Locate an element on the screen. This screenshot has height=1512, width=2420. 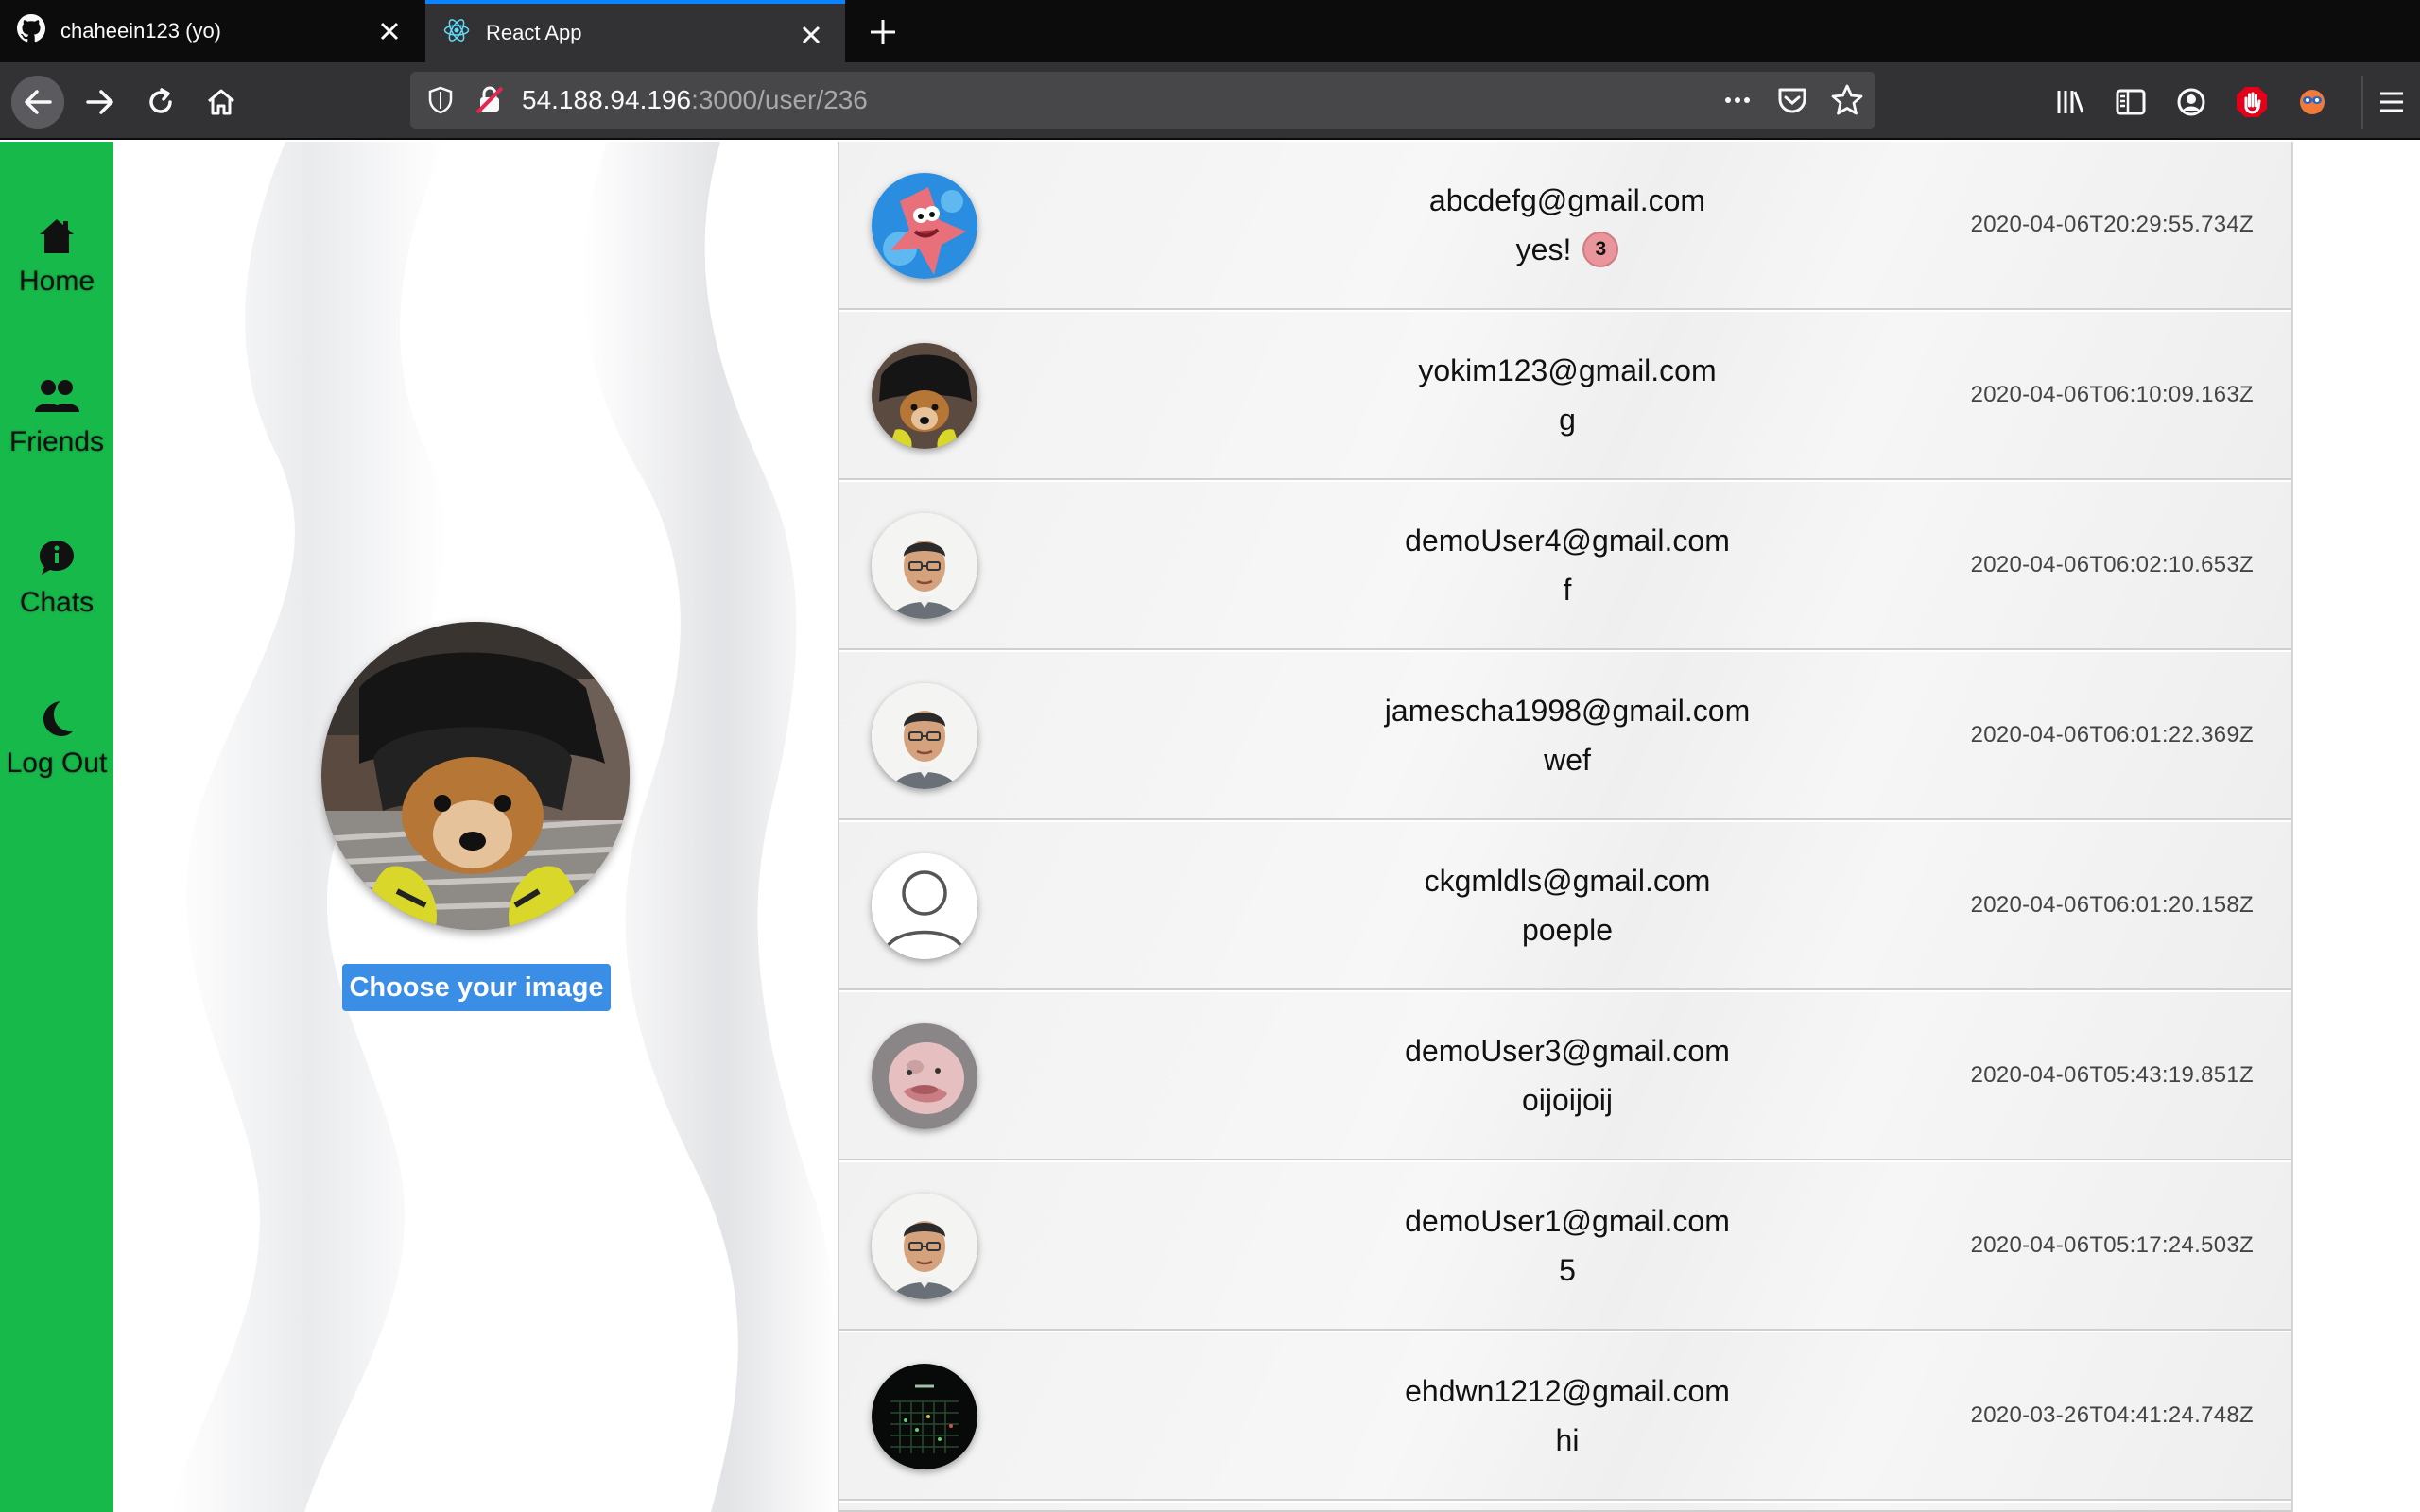
tab-title: chaheein123 (yo) is located at coordinates (141, 31).